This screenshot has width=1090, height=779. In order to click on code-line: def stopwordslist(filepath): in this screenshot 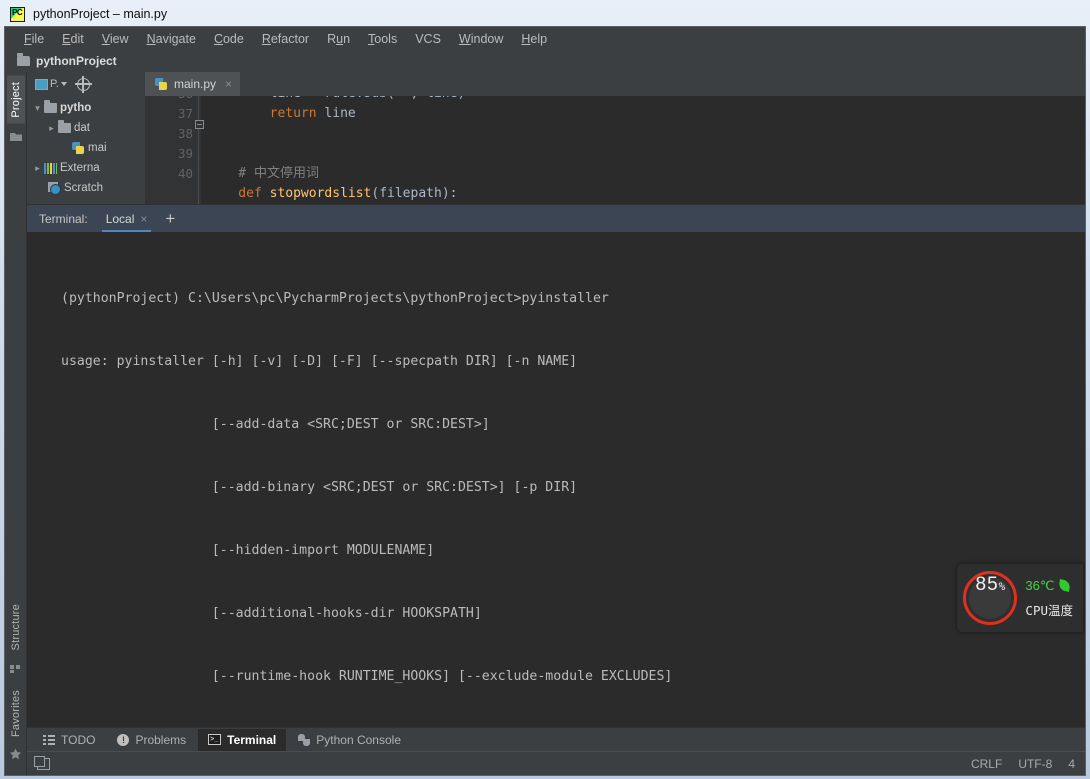, I will do `click(332, 193)`.